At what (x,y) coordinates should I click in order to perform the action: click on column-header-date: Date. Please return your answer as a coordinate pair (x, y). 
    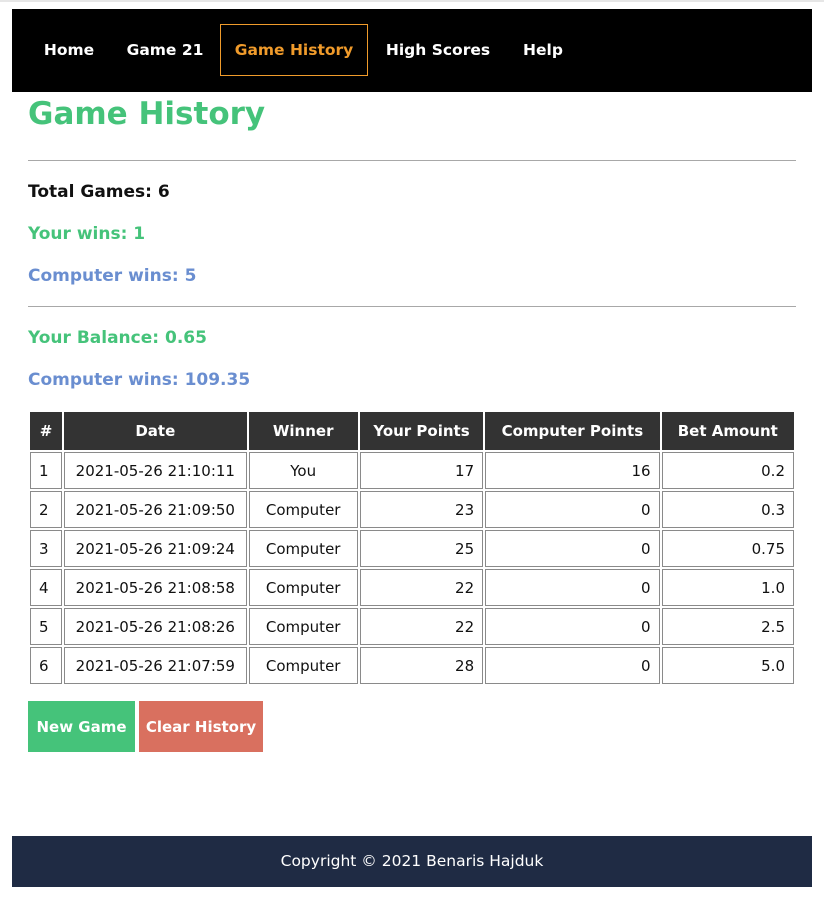
    Looking at the image, I should click on (155, 431).